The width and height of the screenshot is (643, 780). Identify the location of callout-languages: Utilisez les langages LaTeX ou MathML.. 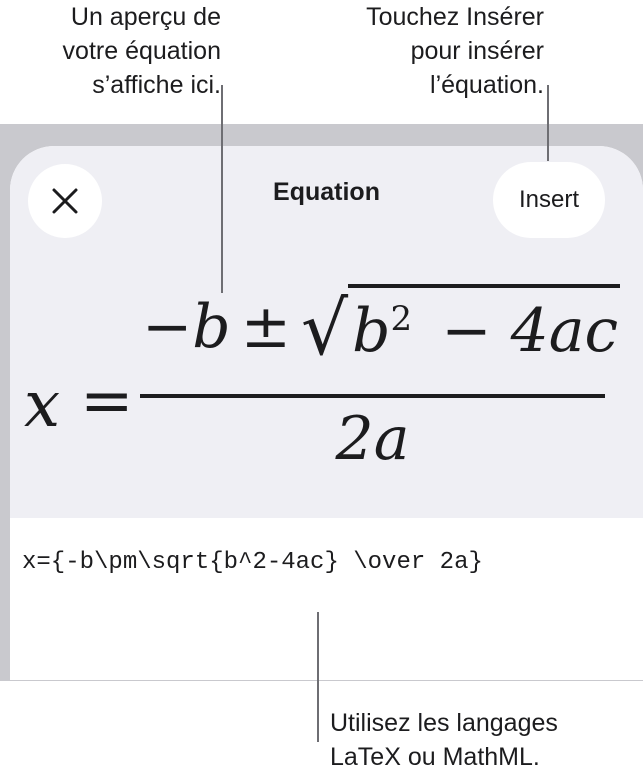
(444, 740).